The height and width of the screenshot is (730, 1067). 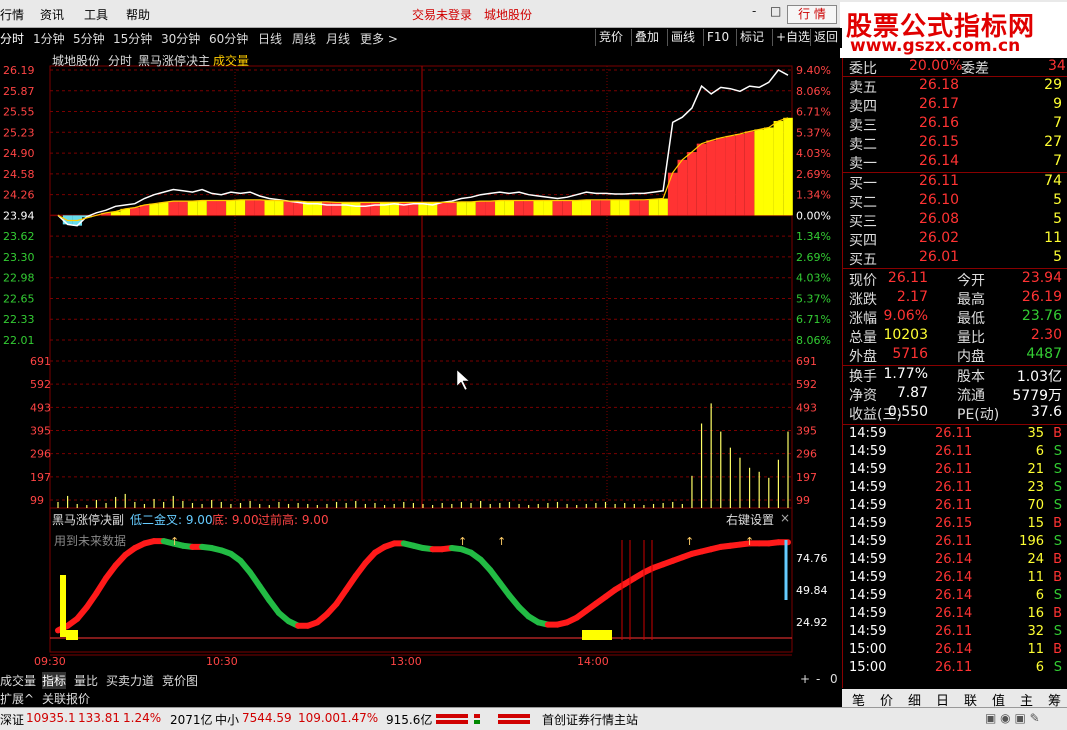 I want to click on stat-value: 1.03亿, so click(x=1039, y=377).